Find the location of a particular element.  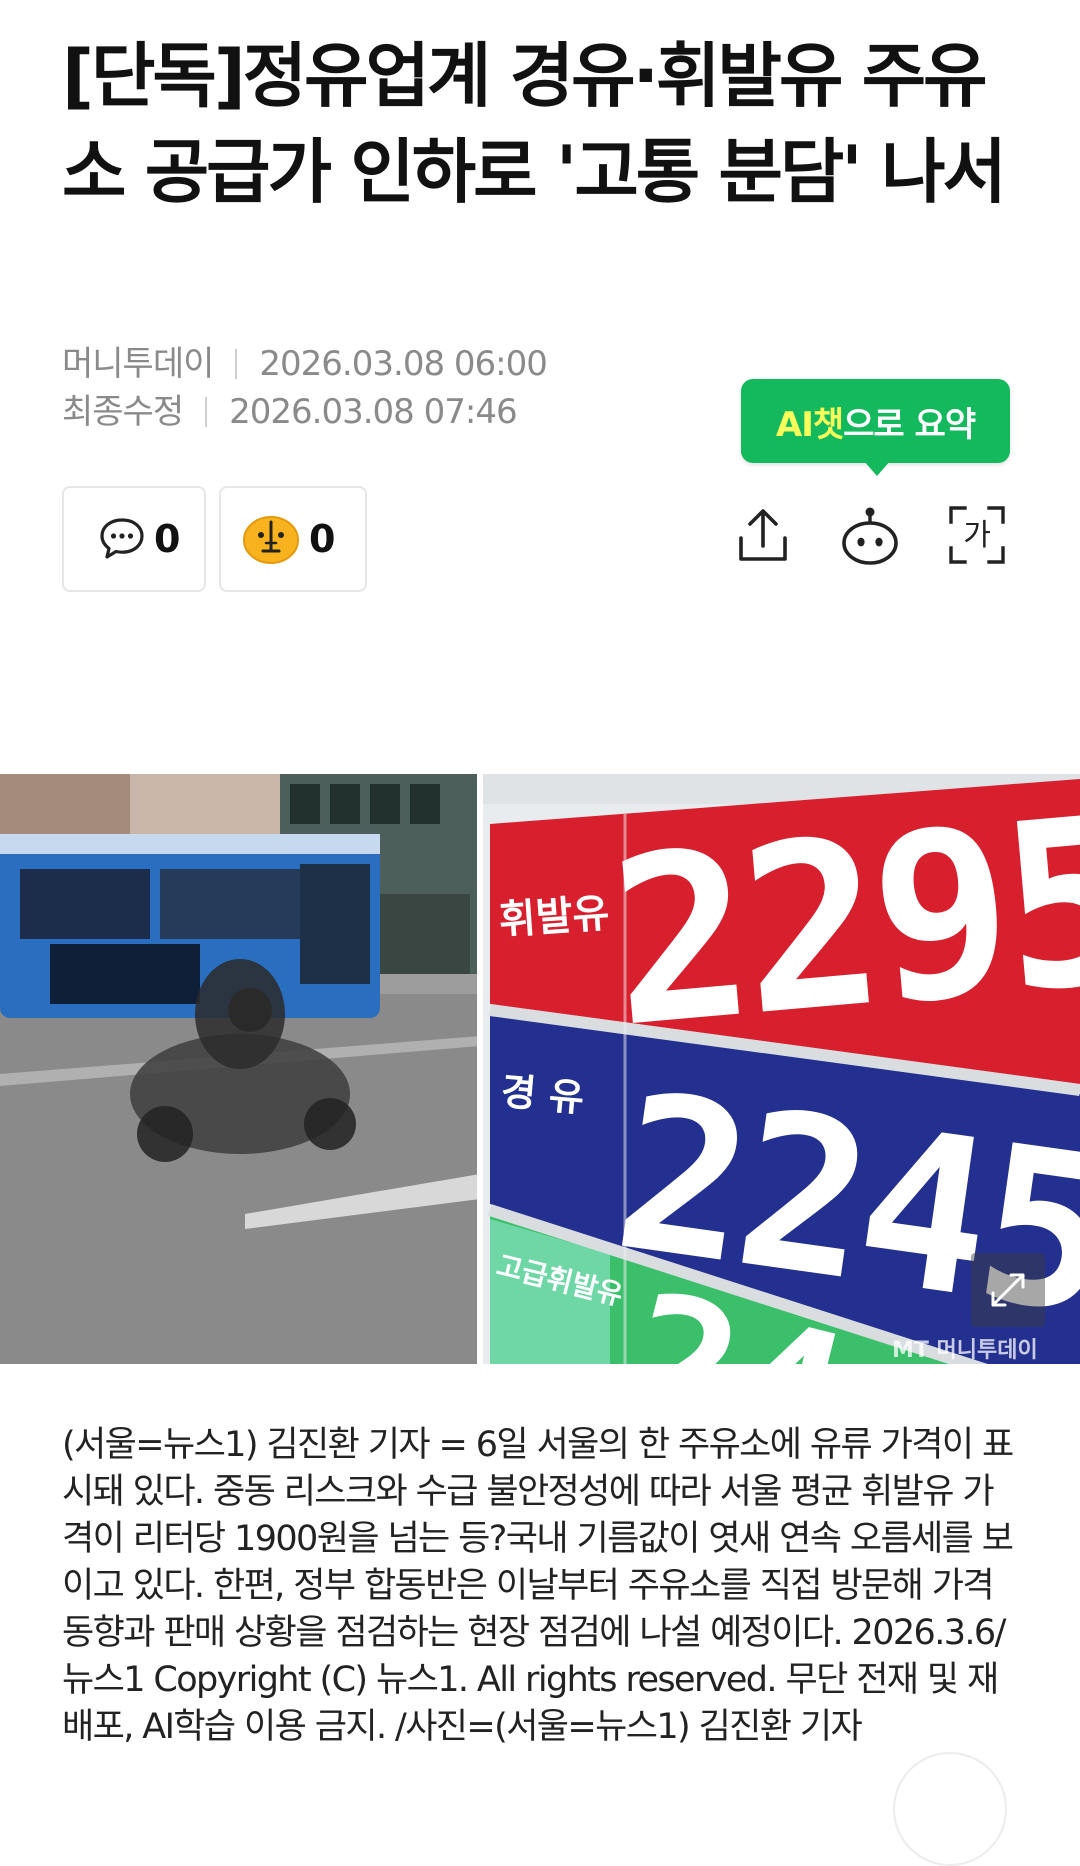

summary-label: 으로 요약 is located at coordinates (909, 424).